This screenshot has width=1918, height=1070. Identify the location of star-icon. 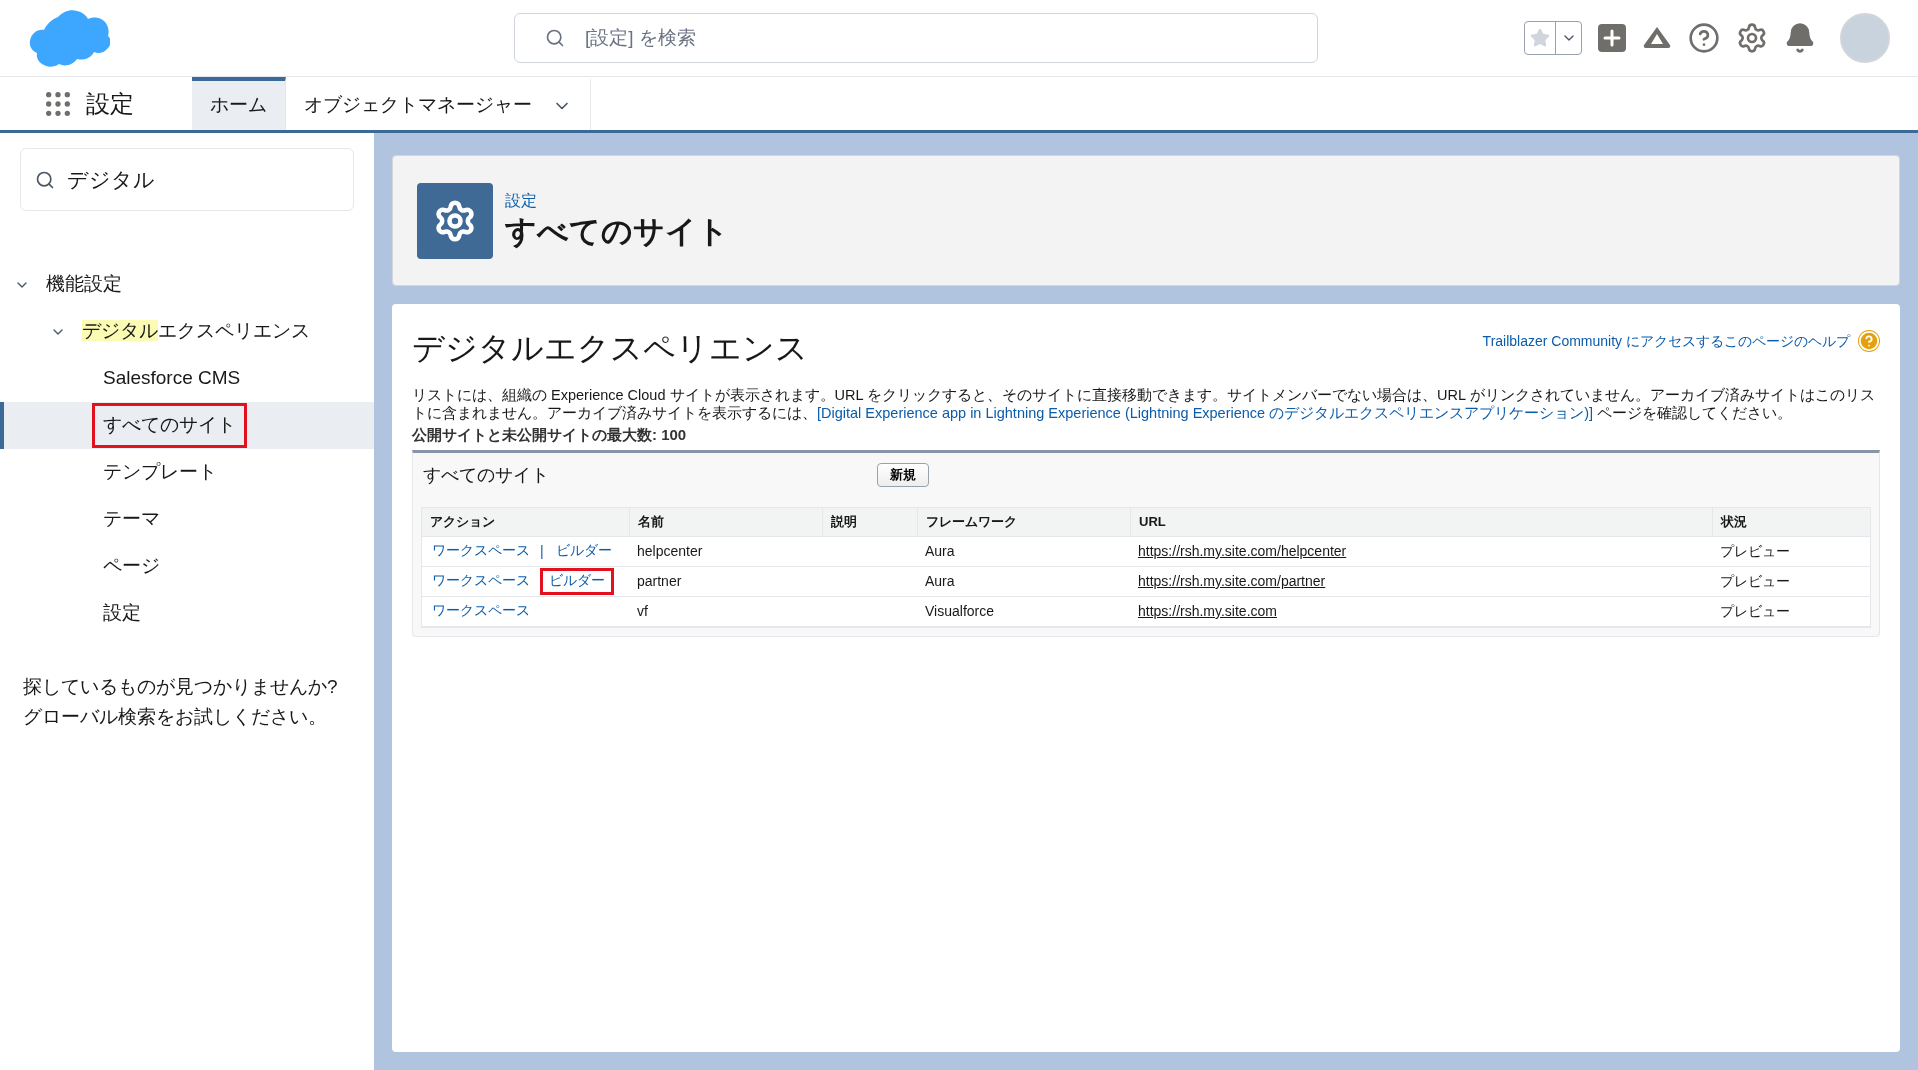
(1540, 38).